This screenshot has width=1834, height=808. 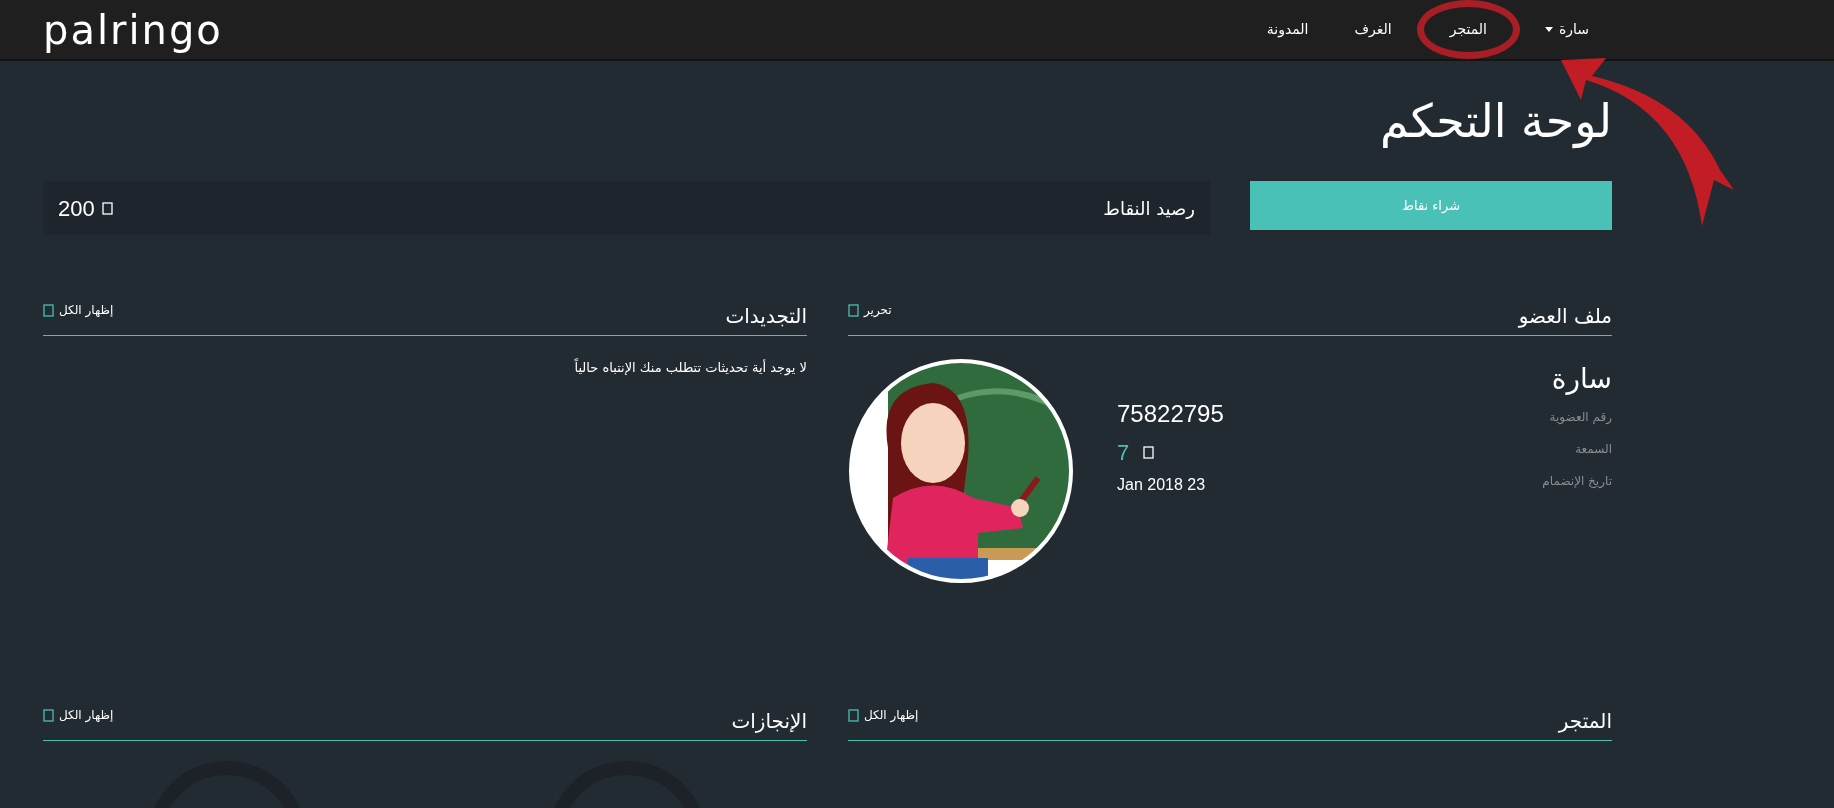 I want to click on section-title: التجديدات, so click(x=766, y=316).